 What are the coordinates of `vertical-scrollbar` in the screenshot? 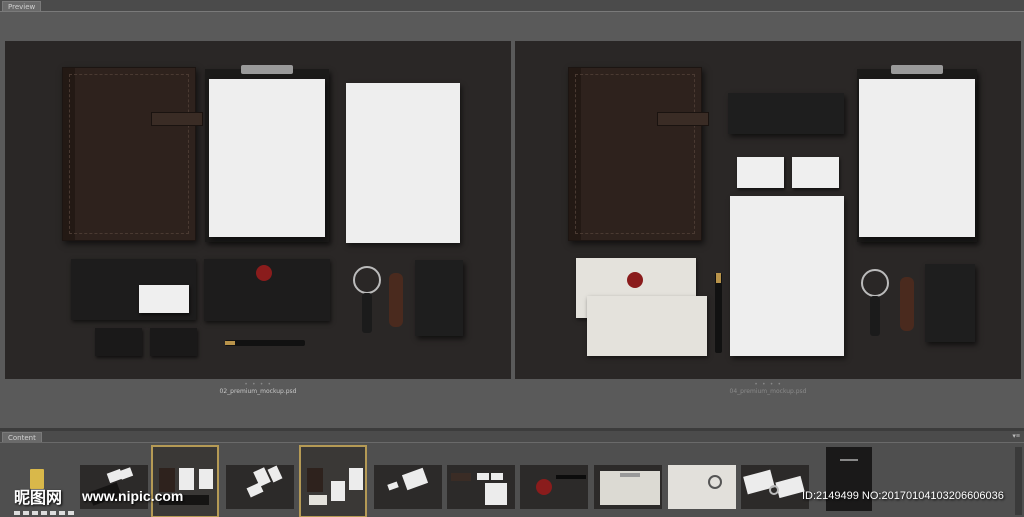 It's located at (1018, 481).